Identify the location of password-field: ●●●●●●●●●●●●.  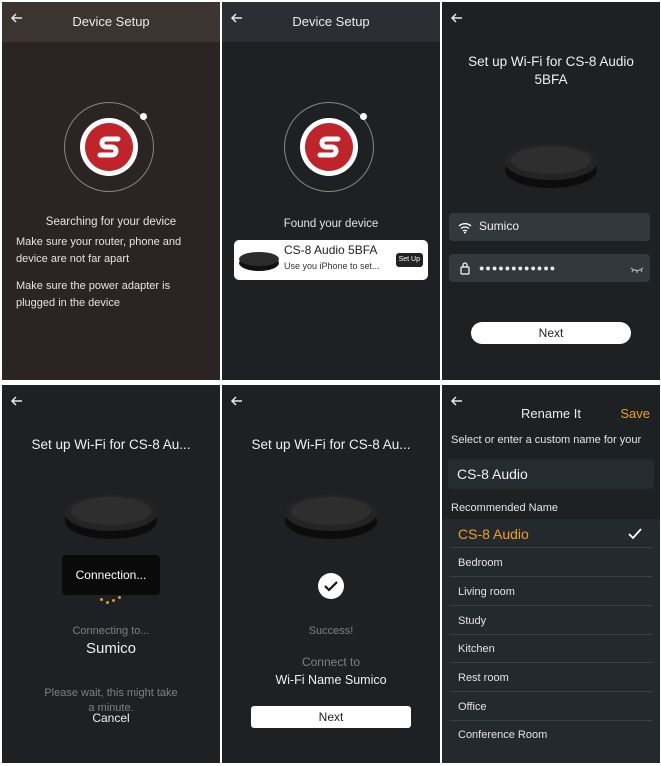
(549, 268).